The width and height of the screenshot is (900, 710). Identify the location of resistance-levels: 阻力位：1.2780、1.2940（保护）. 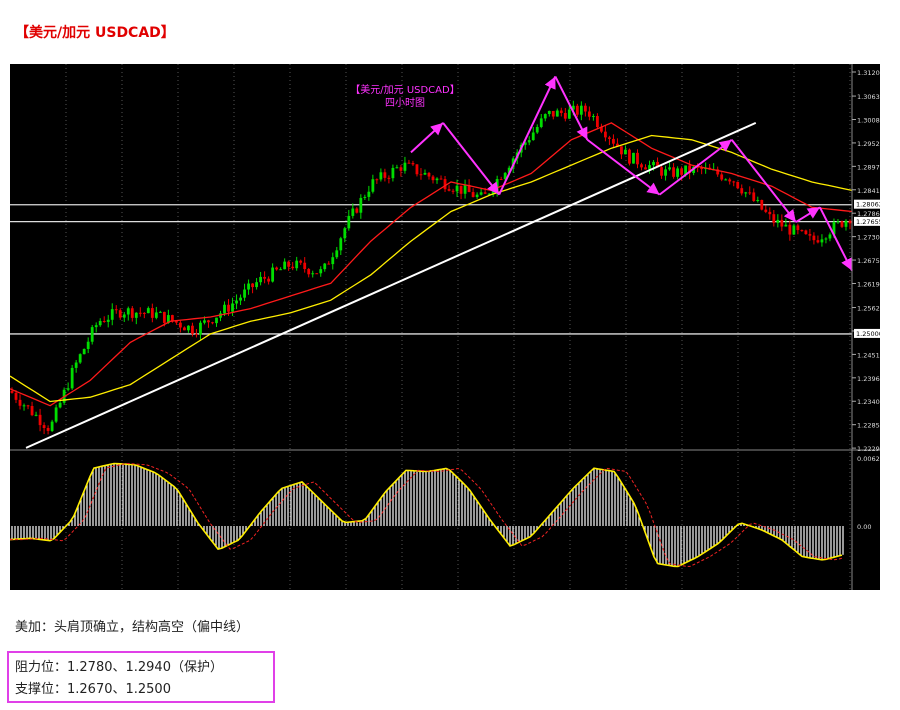
(119, 667).